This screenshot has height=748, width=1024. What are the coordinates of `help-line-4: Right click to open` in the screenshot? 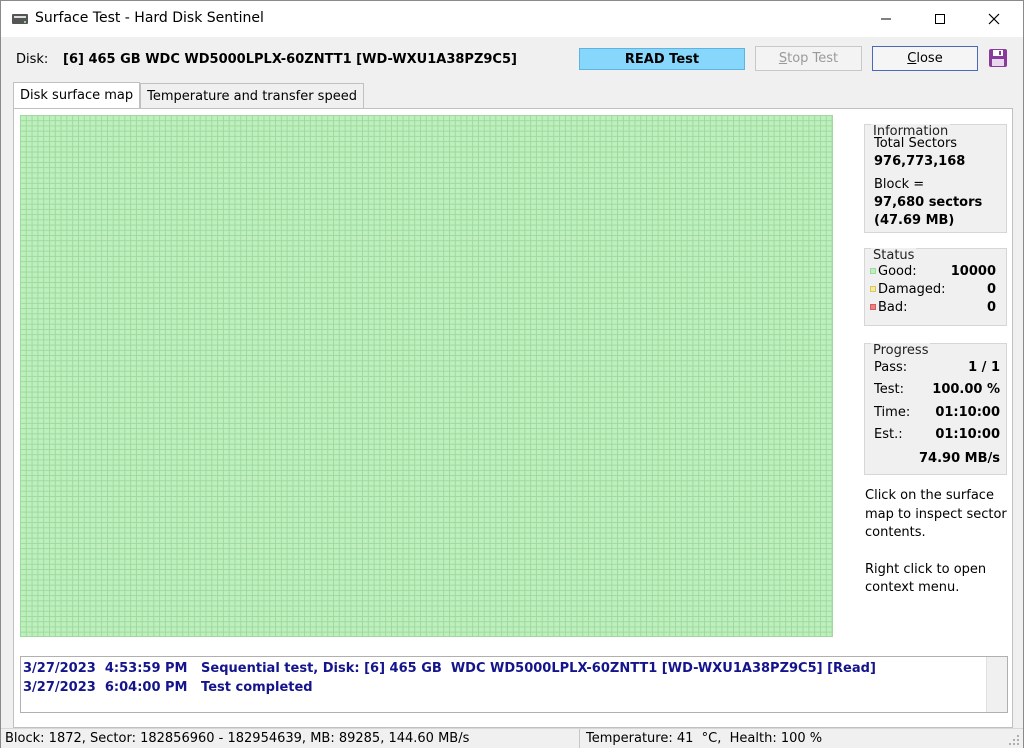 It's located at (926, 569).